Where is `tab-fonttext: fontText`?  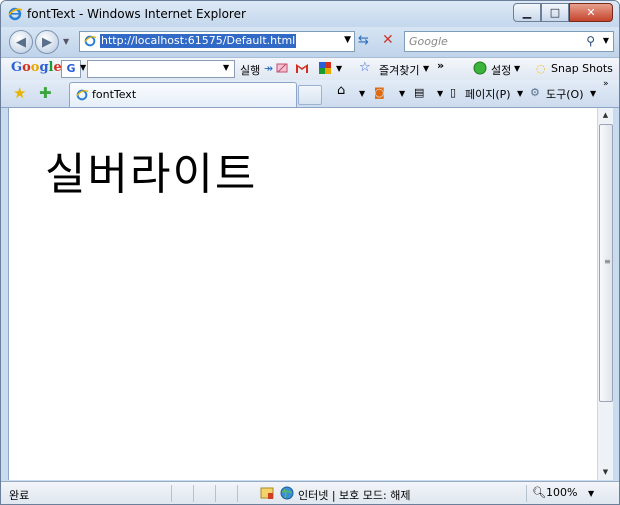
tab-fonttext: fontText is located at coordinates (183, 94).